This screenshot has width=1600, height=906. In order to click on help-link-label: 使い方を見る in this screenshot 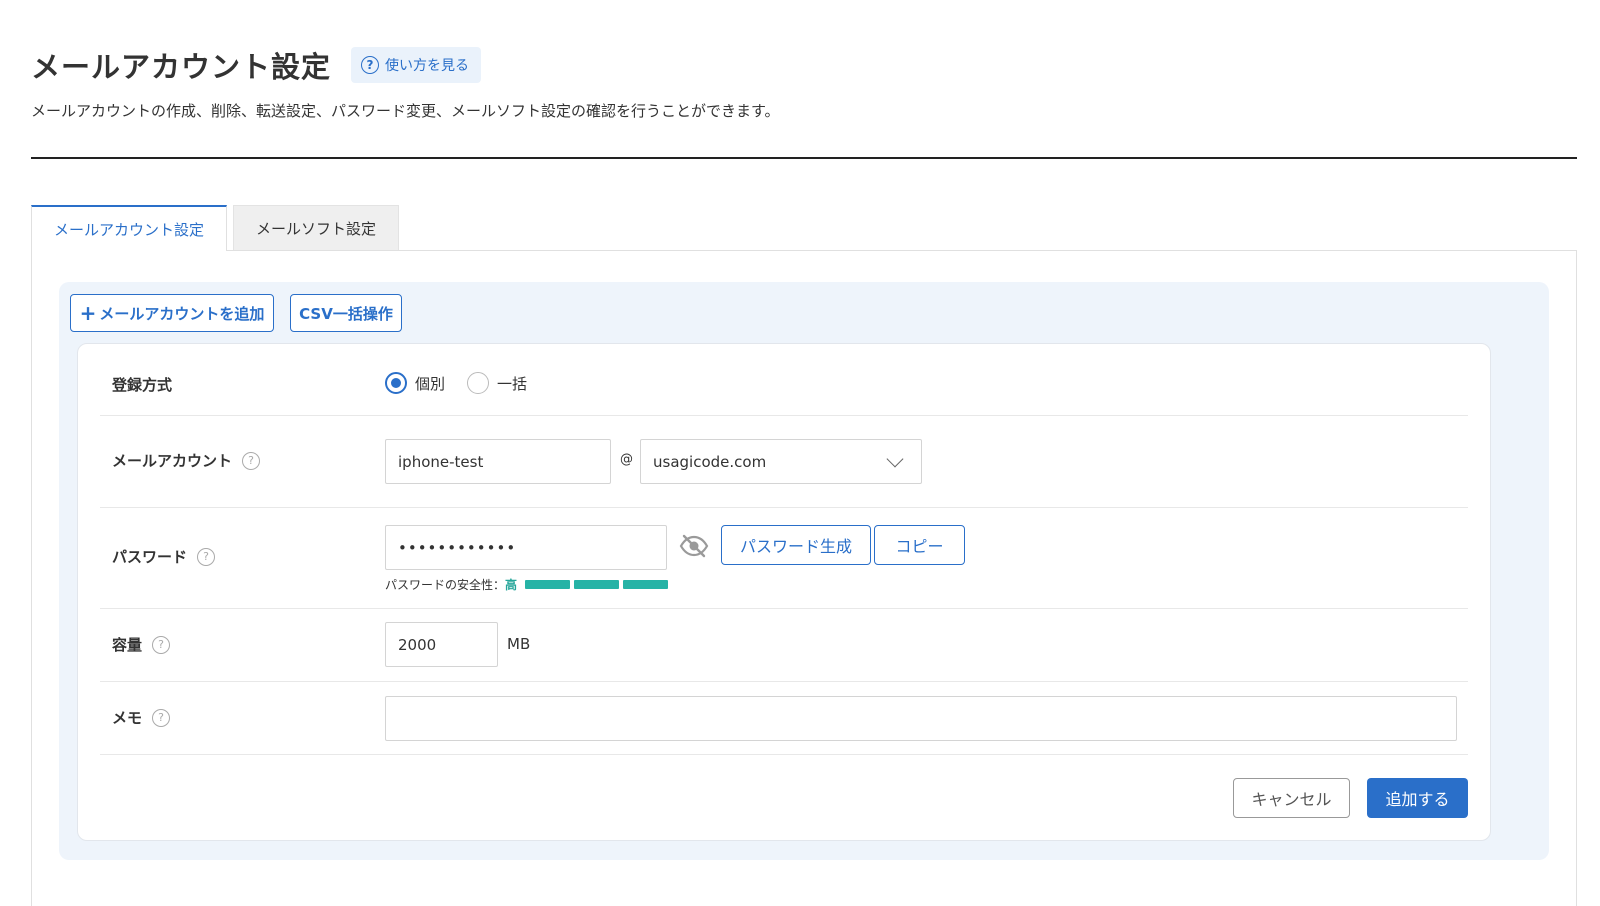, I will do `click(427, 66)`.